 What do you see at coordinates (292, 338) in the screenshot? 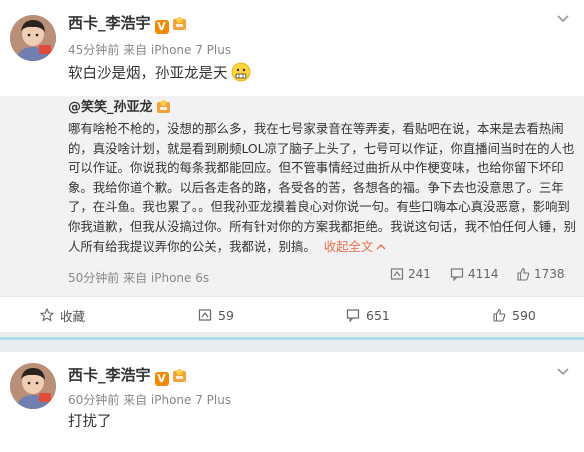
I see `separator-accent` at bounding box center [292, 338].